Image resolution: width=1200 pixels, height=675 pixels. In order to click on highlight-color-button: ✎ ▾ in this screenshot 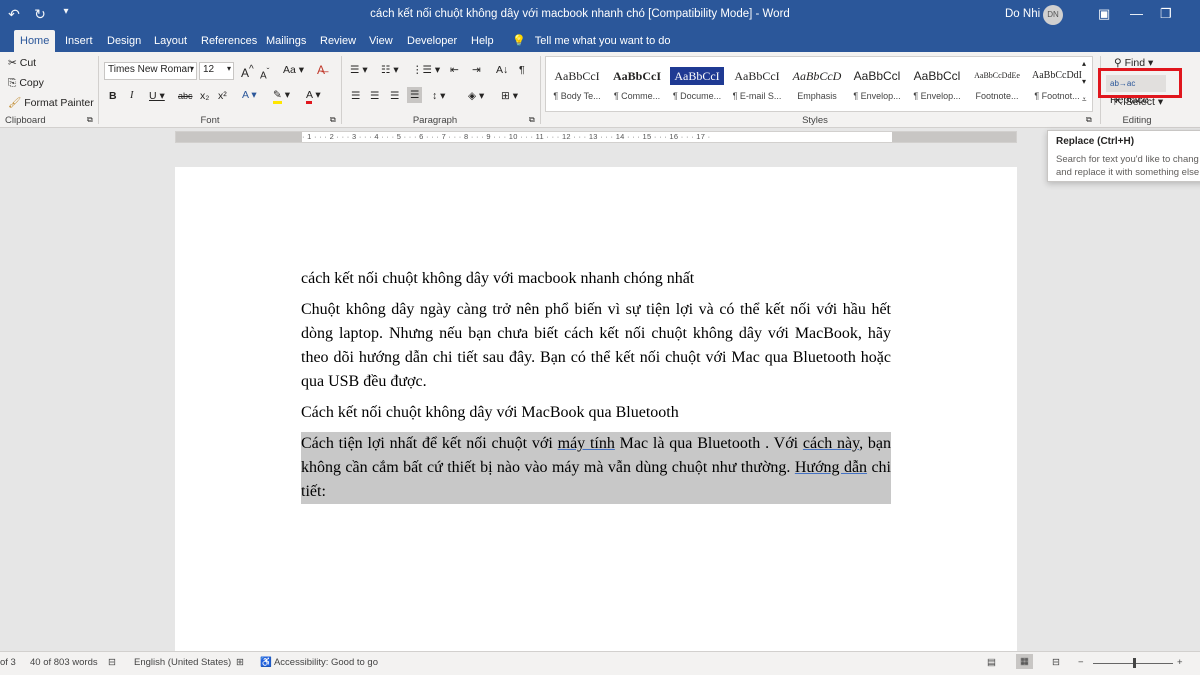, I will do `click(281, 96)`.